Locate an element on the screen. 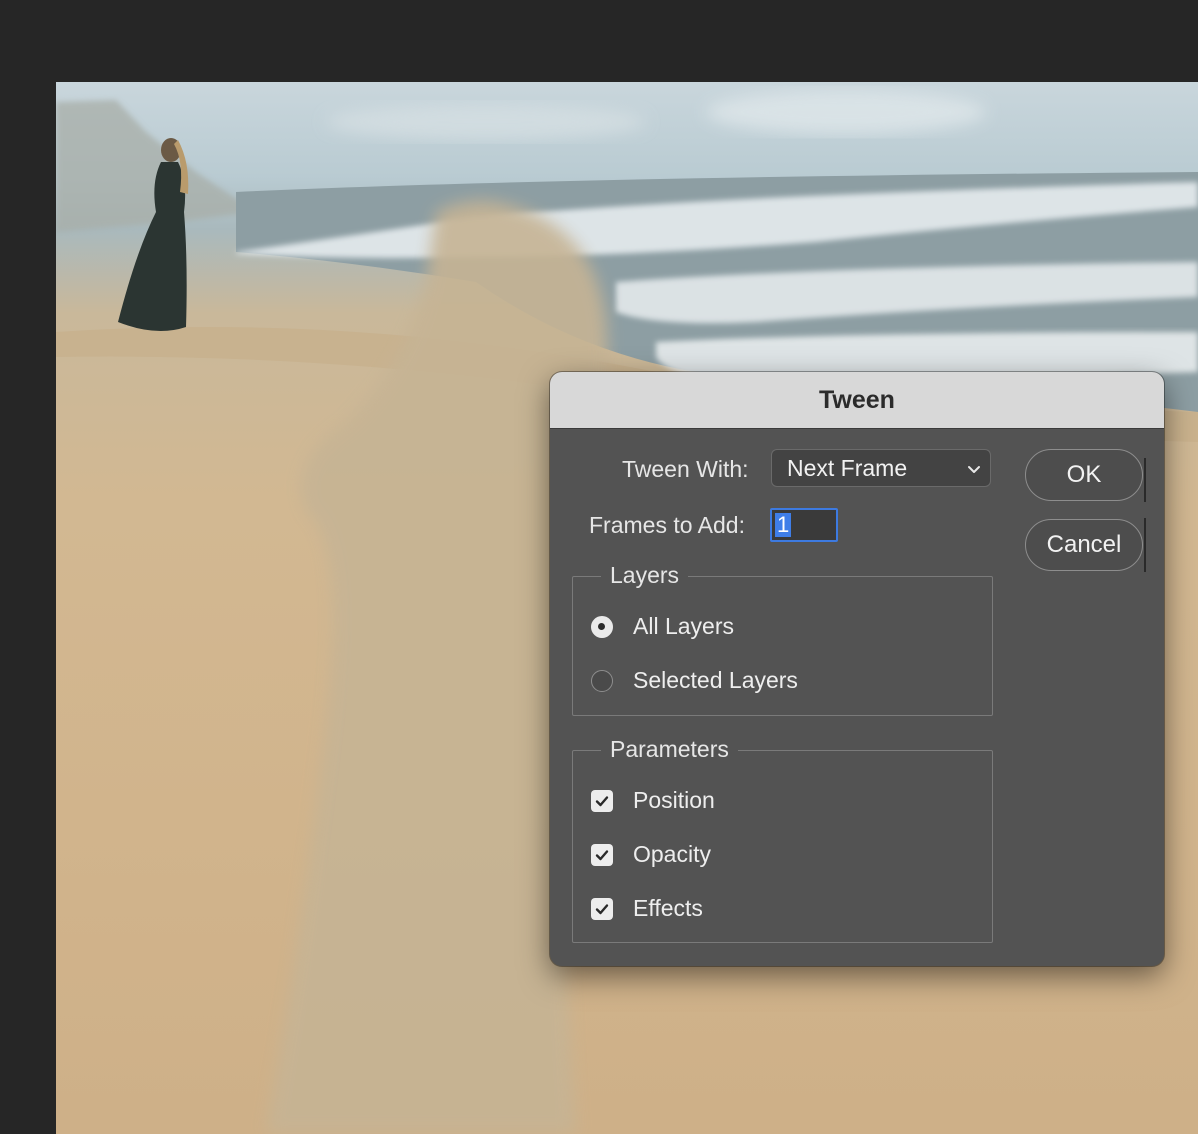  all-layers-option: All Layers is located at coordinates (662, 626).